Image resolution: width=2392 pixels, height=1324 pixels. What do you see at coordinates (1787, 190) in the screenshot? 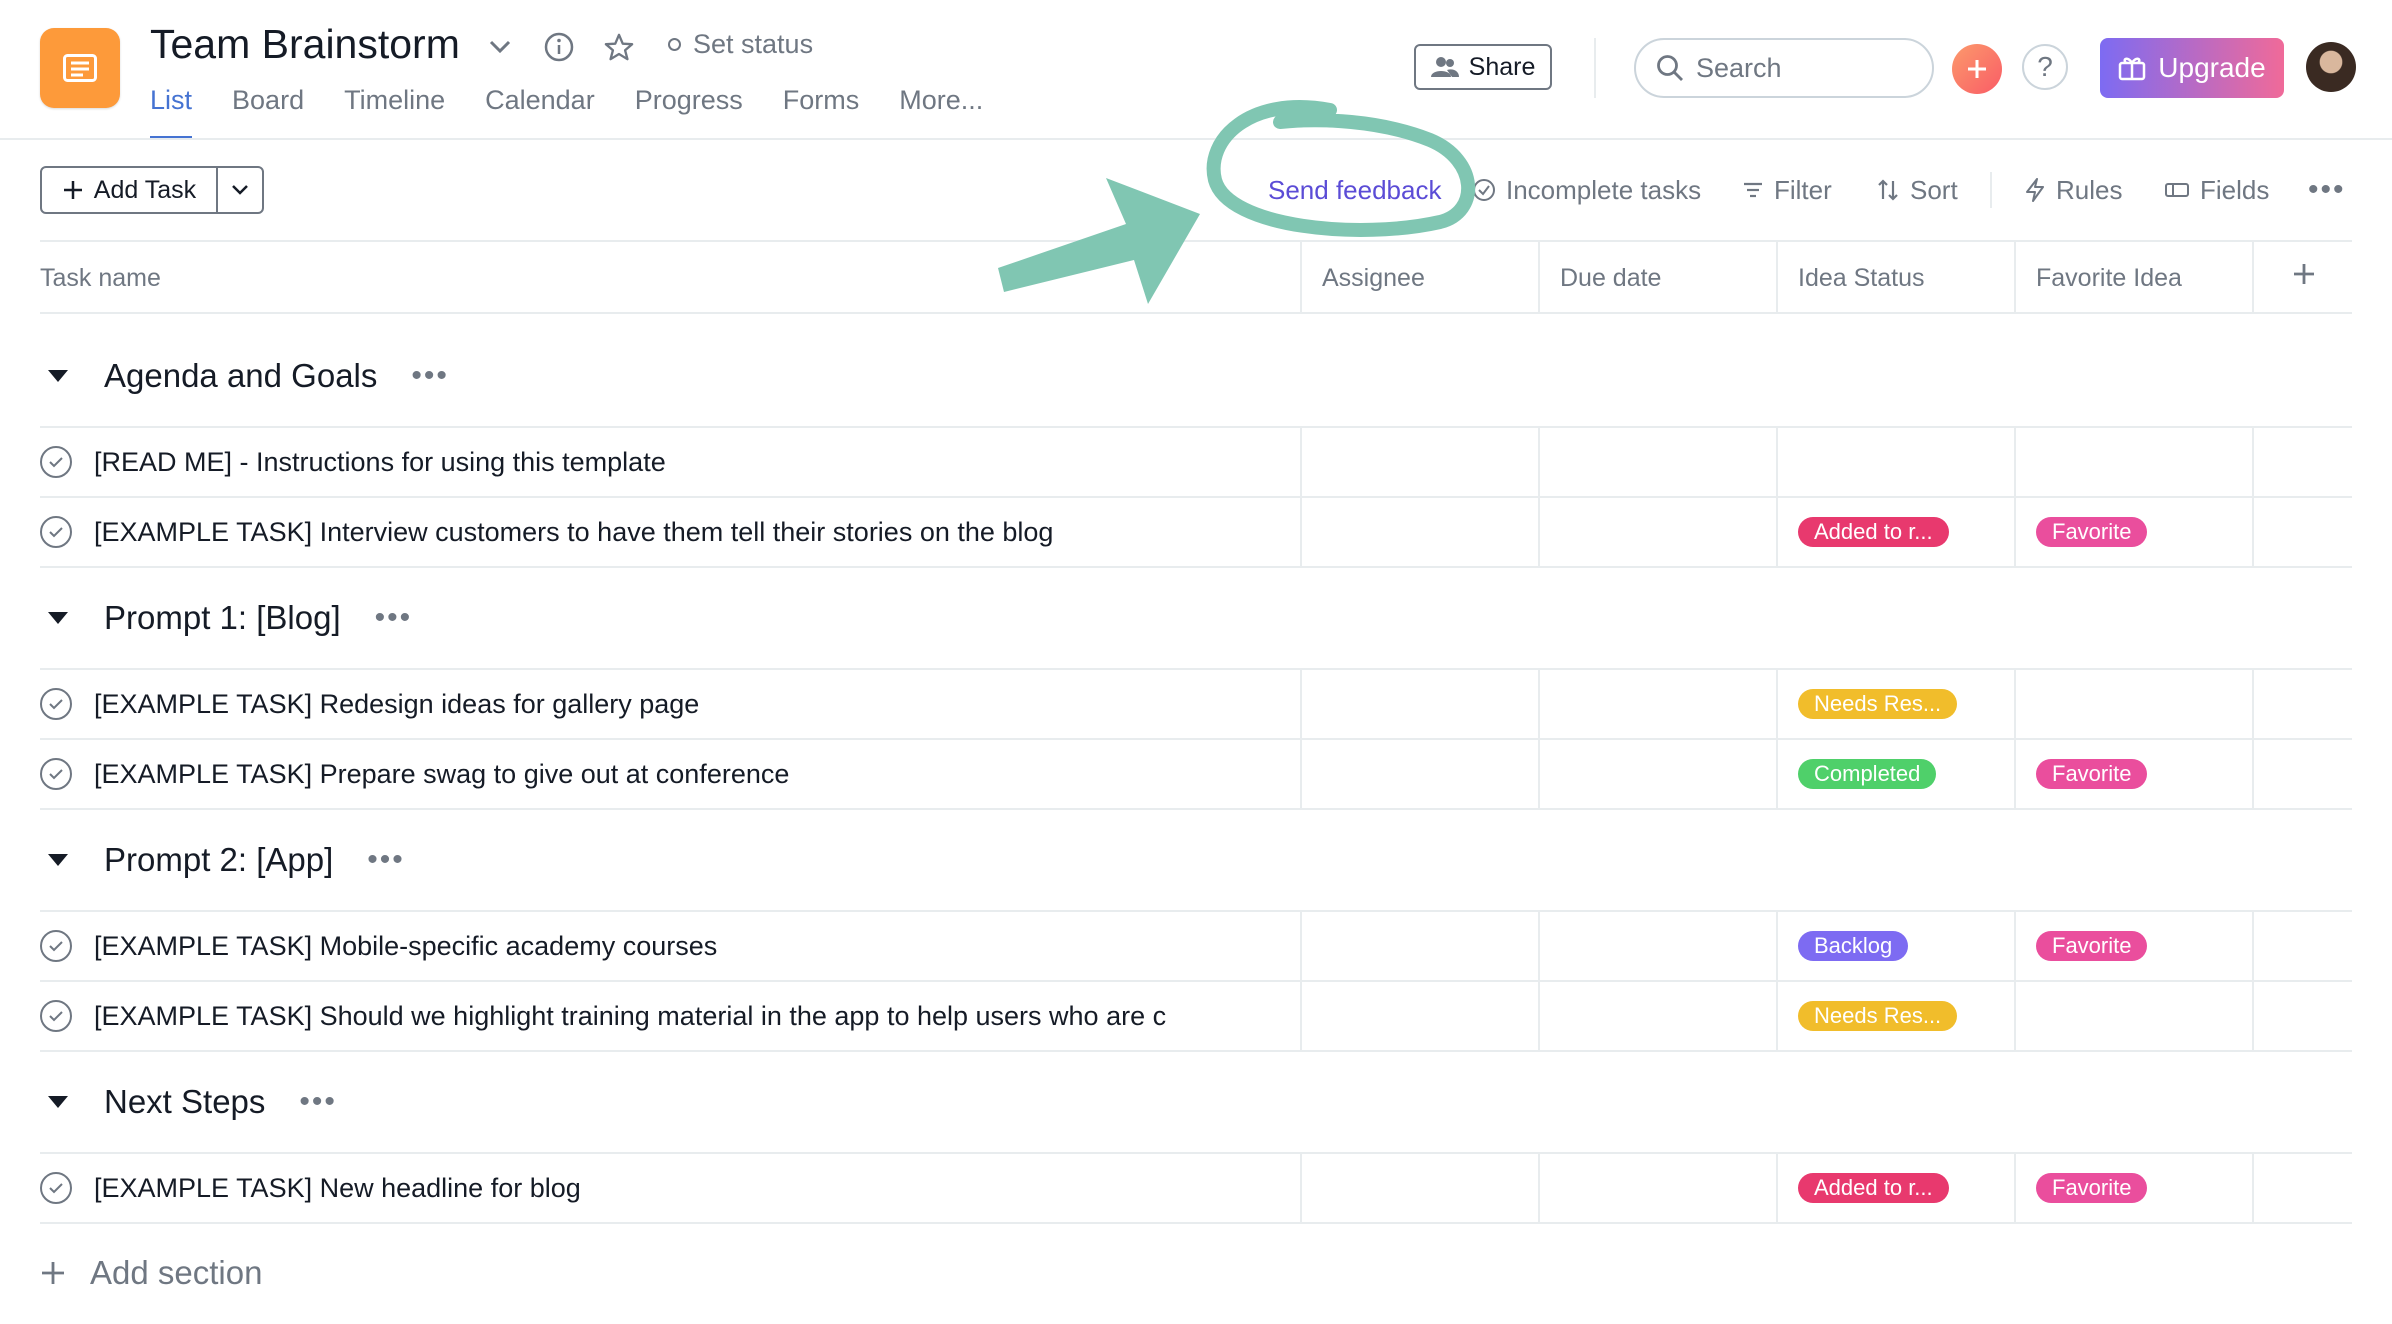
I see `filter-button: Filter` at bounding box center [1787, 190].